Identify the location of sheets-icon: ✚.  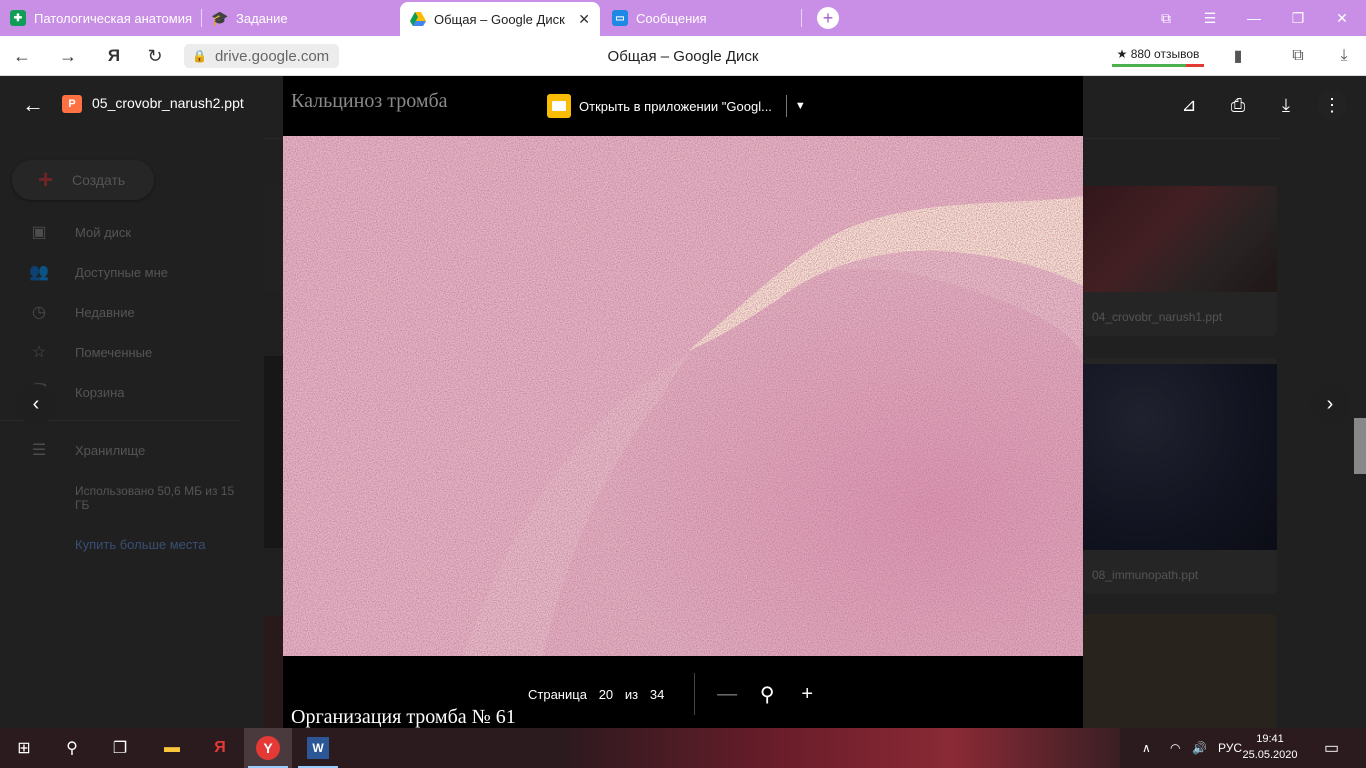
(18, 18).